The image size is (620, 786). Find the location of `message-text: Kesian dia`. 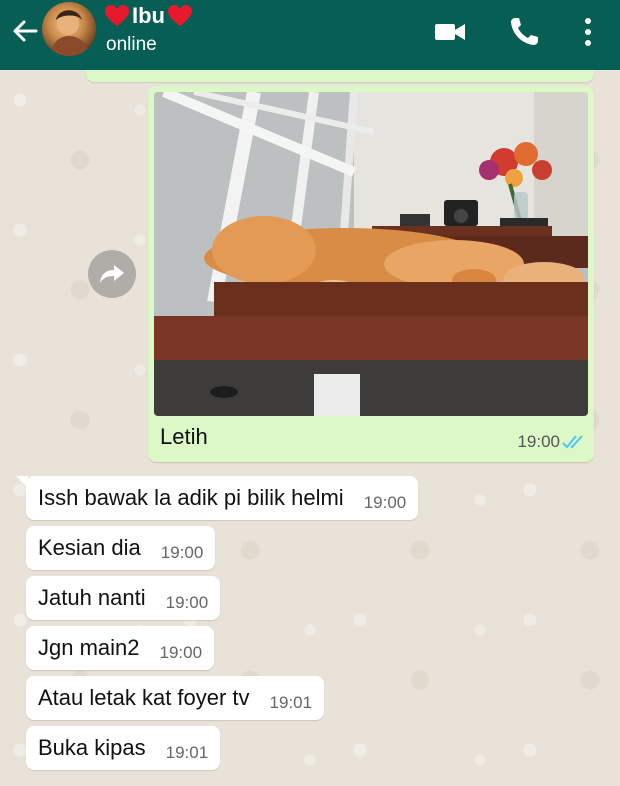

message-text: Kesian dia is located at coordinates (89, 547).